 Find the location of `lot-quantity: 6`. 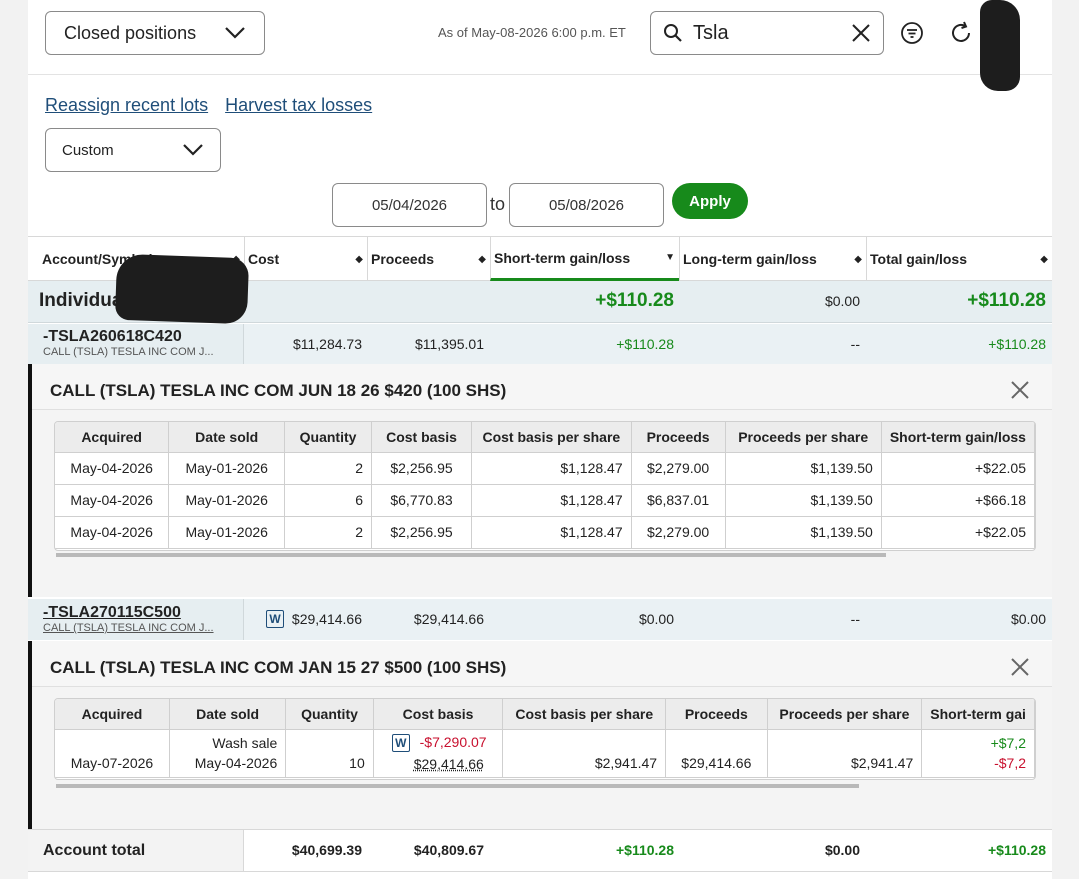

lot-quantity: 6 is located at coordinates (328, 500).